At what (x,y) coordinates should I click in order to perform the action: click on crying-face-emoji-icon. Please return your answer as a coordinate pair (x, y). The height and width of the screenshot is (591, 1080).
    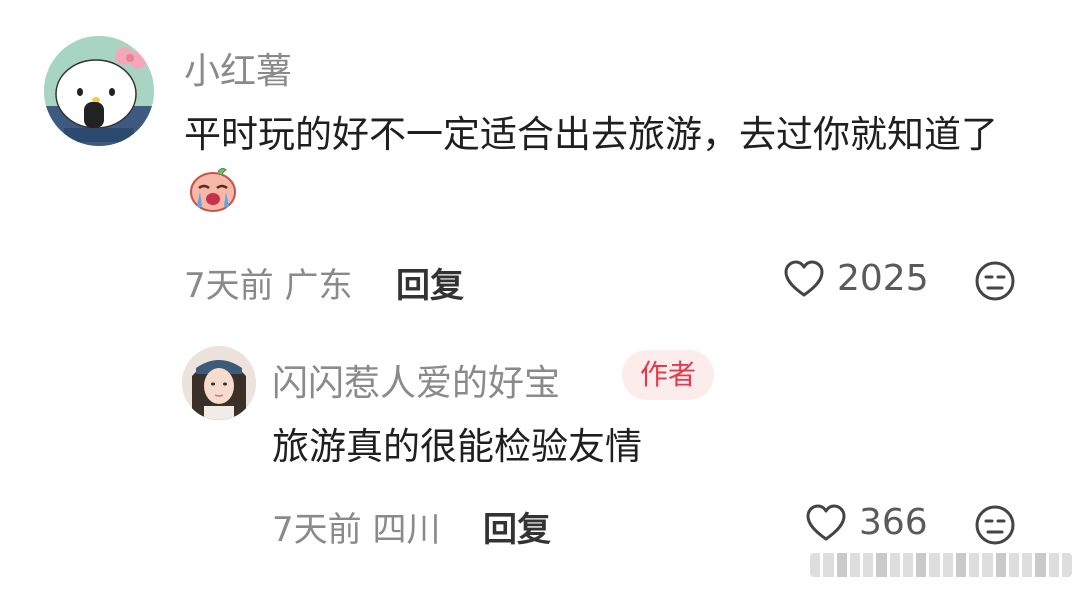
    Looking at the image, I should click on (213, 198).